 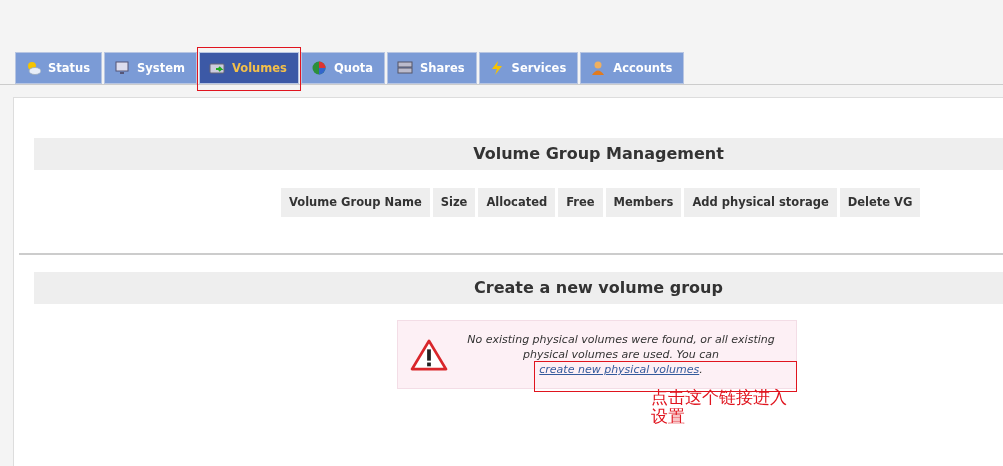 What do you see at coordinates (429, 354) in the screenshot?
I see `warning-icon` at bounding box center [429, 354].